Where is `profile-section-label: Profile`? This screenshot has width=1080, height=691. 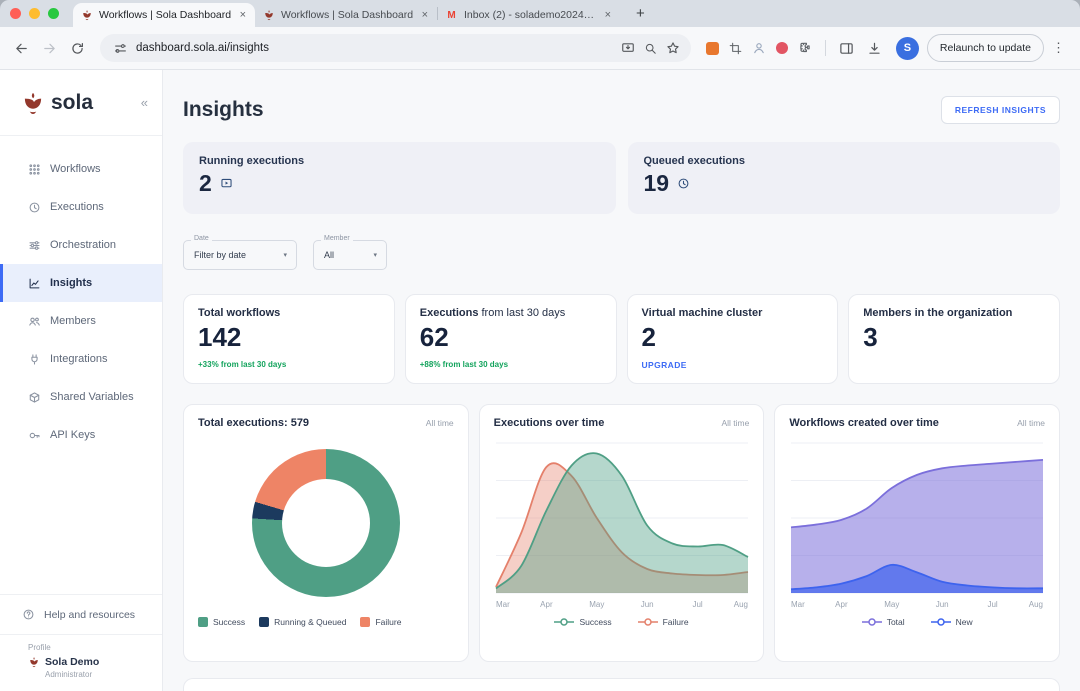 profile-section-label: Profile is located at coordinates (39, 647).